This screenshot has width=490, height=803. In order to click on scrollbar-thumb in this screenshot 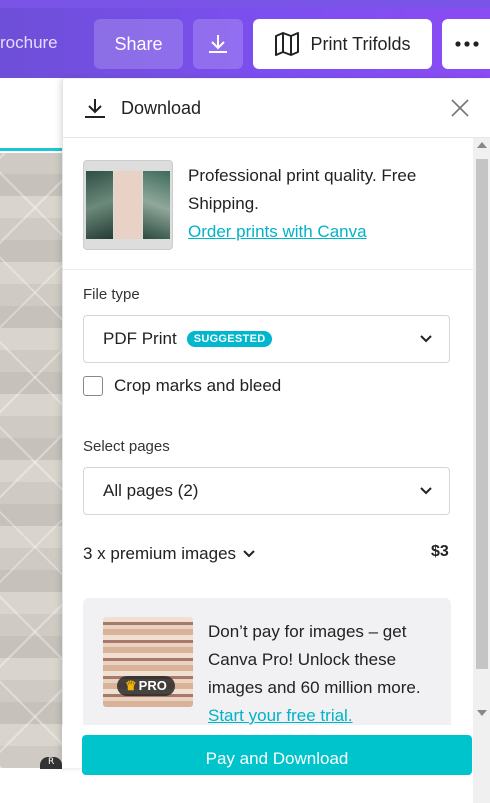, I will do `click(482, 414)`.